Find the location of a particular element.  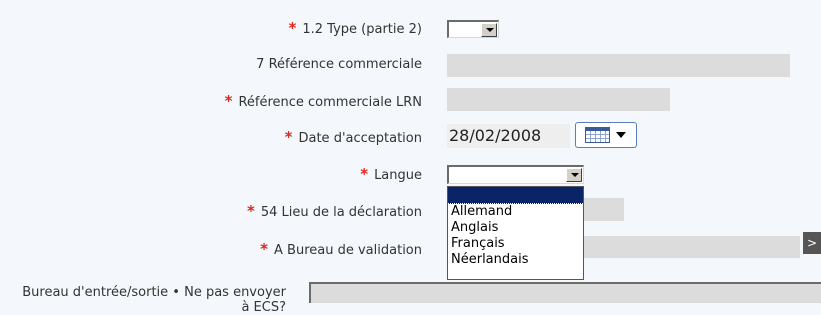

date-label: * Date d'acceptation is located at coordinates (353, 137).